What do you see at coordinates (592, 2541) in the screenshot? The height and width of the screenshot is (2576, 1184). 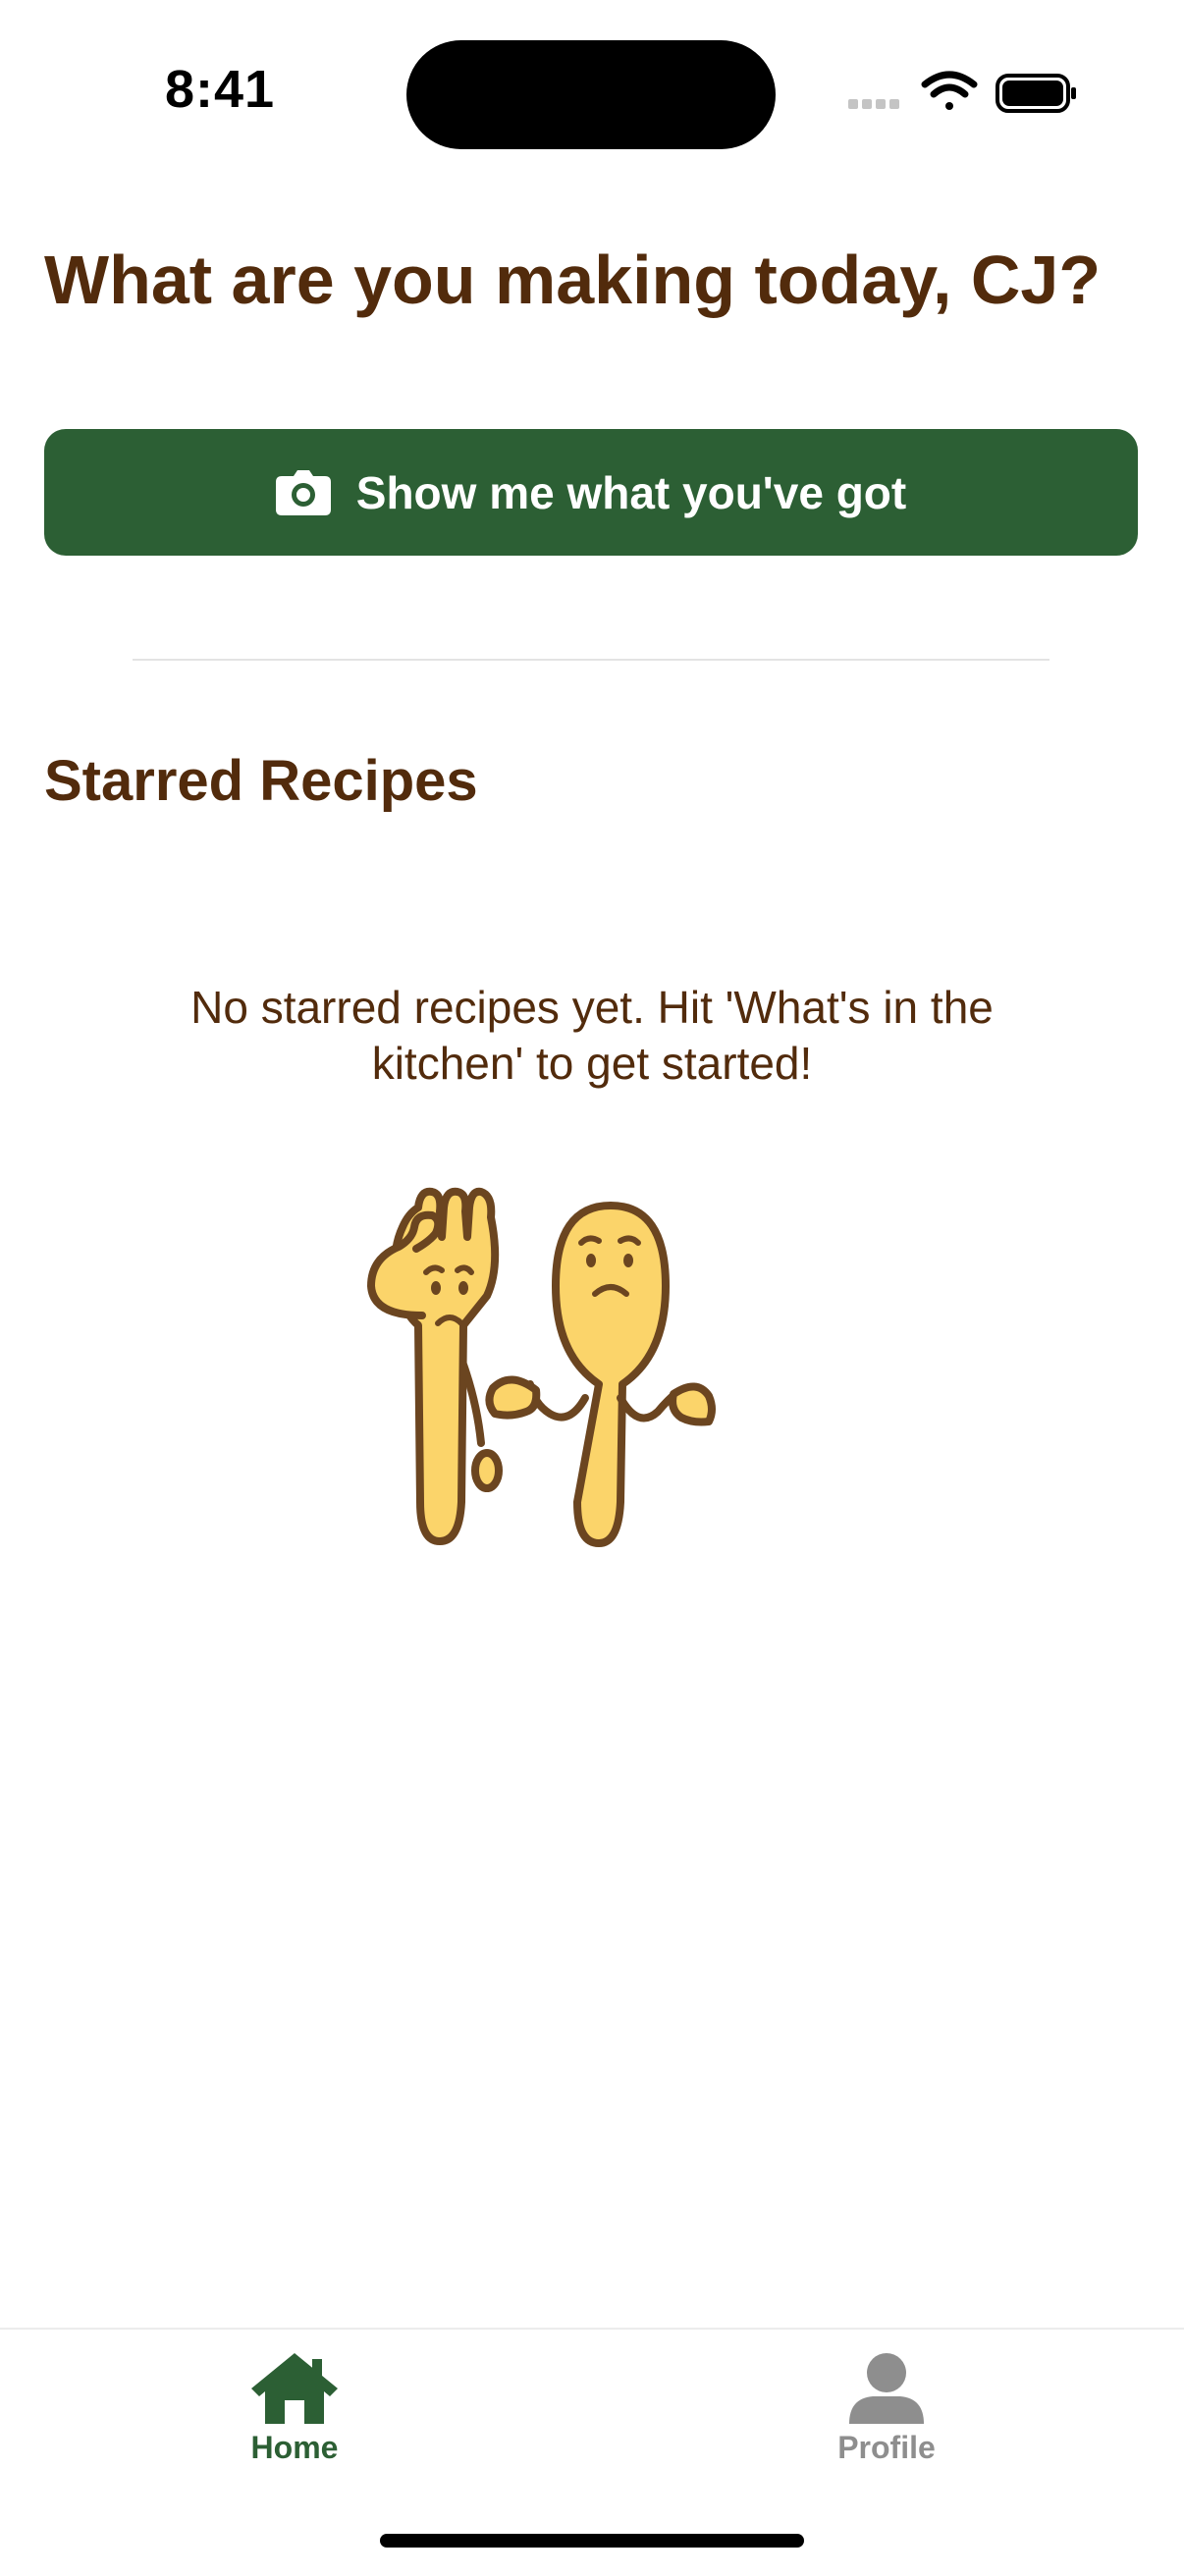 I see `home-indicator` at bounding box center [592, 2541].